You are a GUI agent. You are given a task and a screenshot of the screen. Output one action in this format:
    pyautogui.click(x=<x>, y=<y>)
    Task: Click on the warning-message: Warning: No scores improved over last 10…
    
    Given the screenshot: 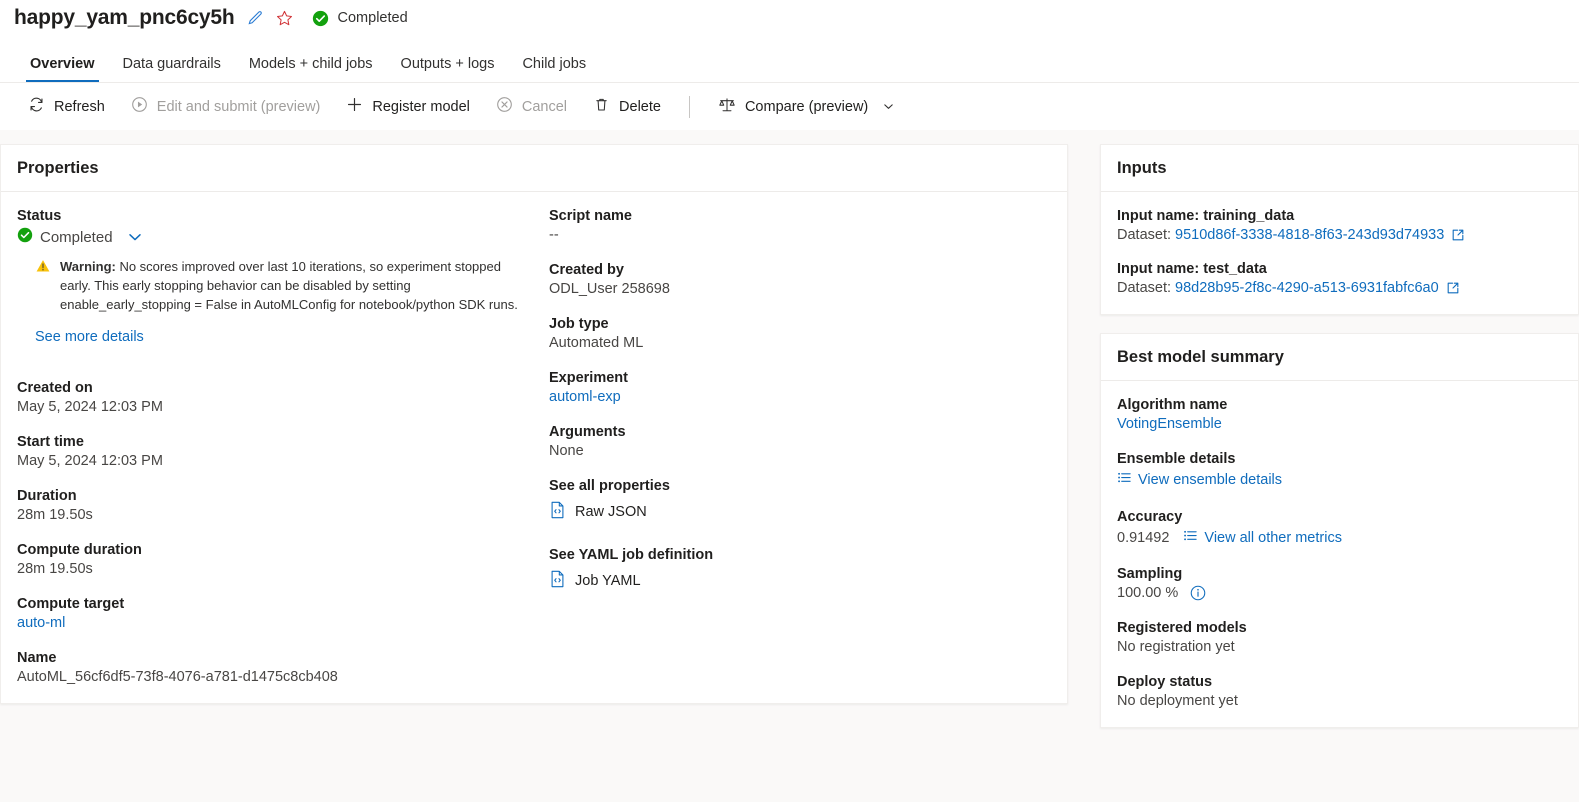 What is the action you would take?
    pyautogui.click(x=293, y=286)
    